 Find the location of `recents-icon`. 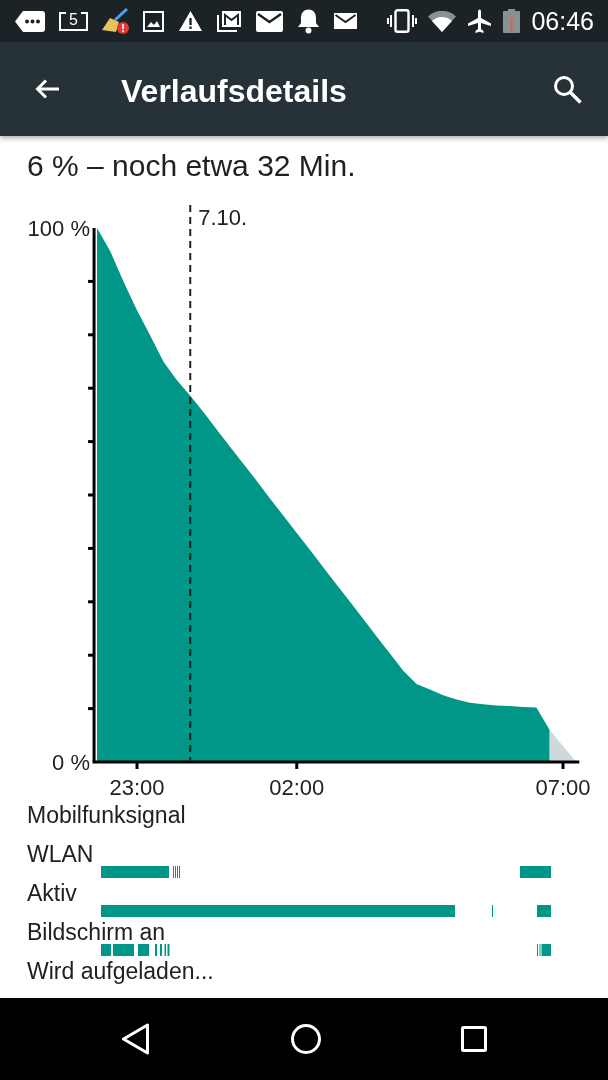

recents-icon is located at coordinates (474, 1039).